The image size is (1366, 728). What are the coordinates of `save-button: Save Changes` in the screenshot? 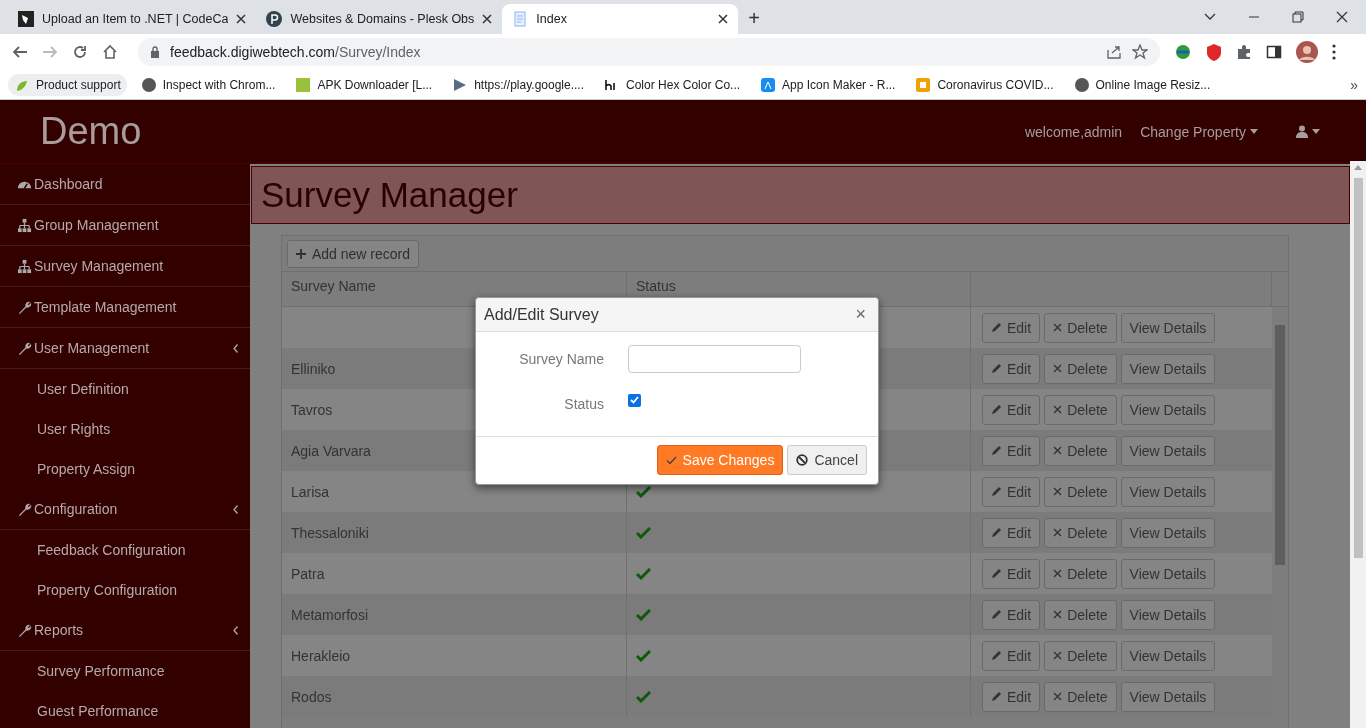 It's located at (720, 460).